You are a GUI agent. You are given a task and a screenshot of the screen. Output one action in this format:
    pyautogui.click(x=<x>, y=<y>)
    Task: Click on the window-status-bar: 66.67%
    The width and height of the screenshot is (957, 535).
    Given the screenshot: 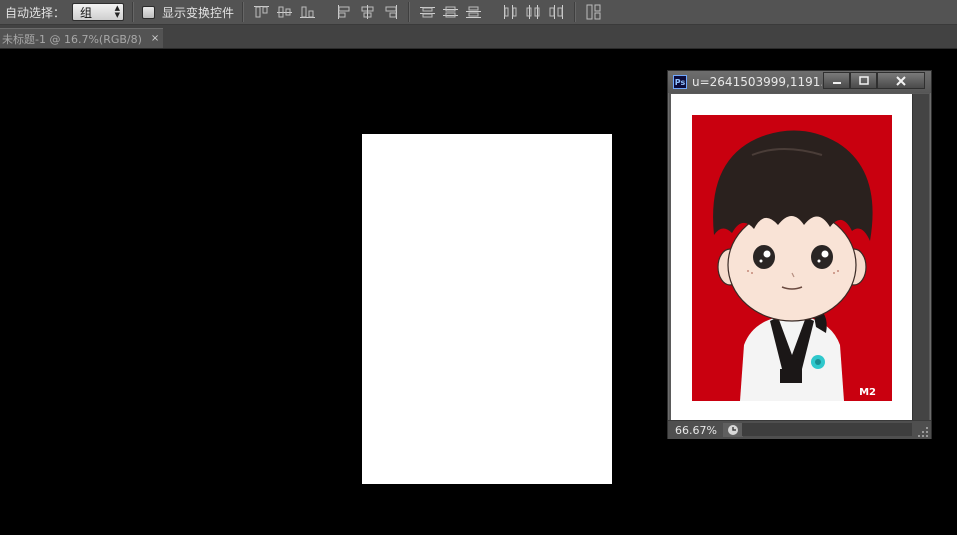 What is the action you would take?
    pyautogui.click(x=799, y=429)
    